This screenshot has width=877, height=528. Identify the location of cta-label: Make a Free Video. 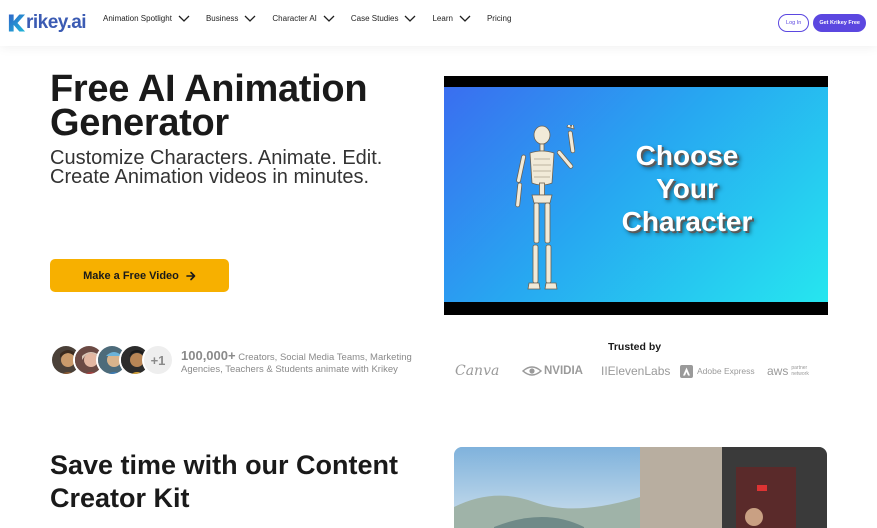
(131, 275).